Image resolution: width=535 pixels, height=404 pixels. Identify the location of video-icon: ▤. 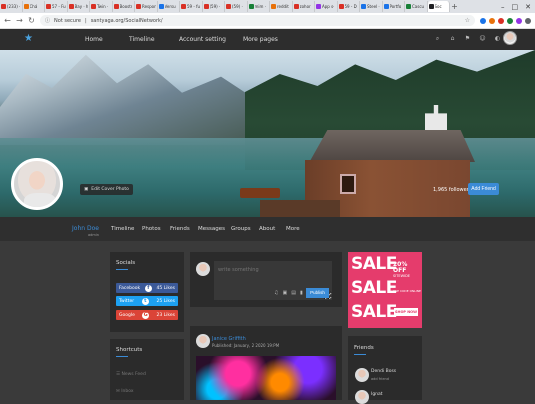
(293, 293).